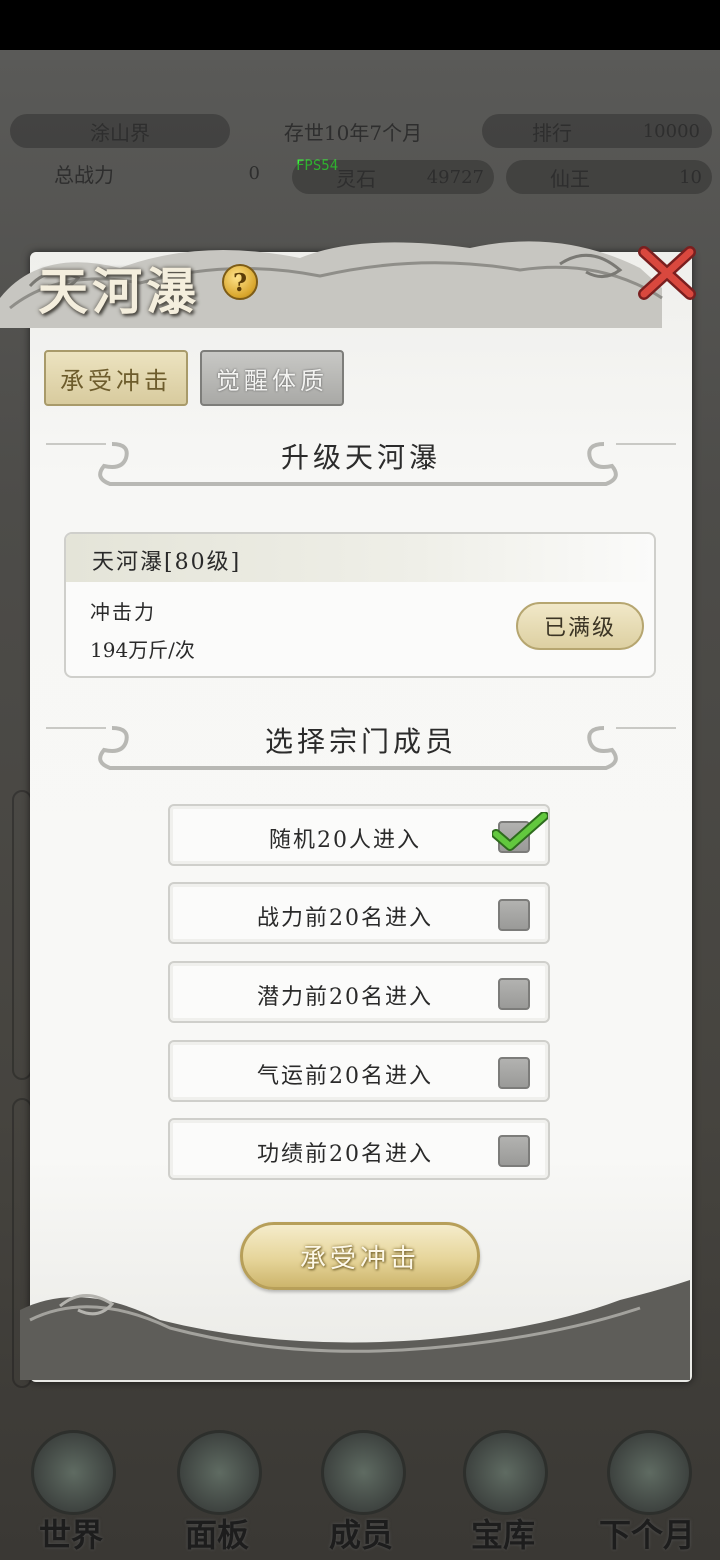 Image resolution: width=720 pixels, height=1560 pixels. I want to click on taiji-icon, so click(505, 1472).